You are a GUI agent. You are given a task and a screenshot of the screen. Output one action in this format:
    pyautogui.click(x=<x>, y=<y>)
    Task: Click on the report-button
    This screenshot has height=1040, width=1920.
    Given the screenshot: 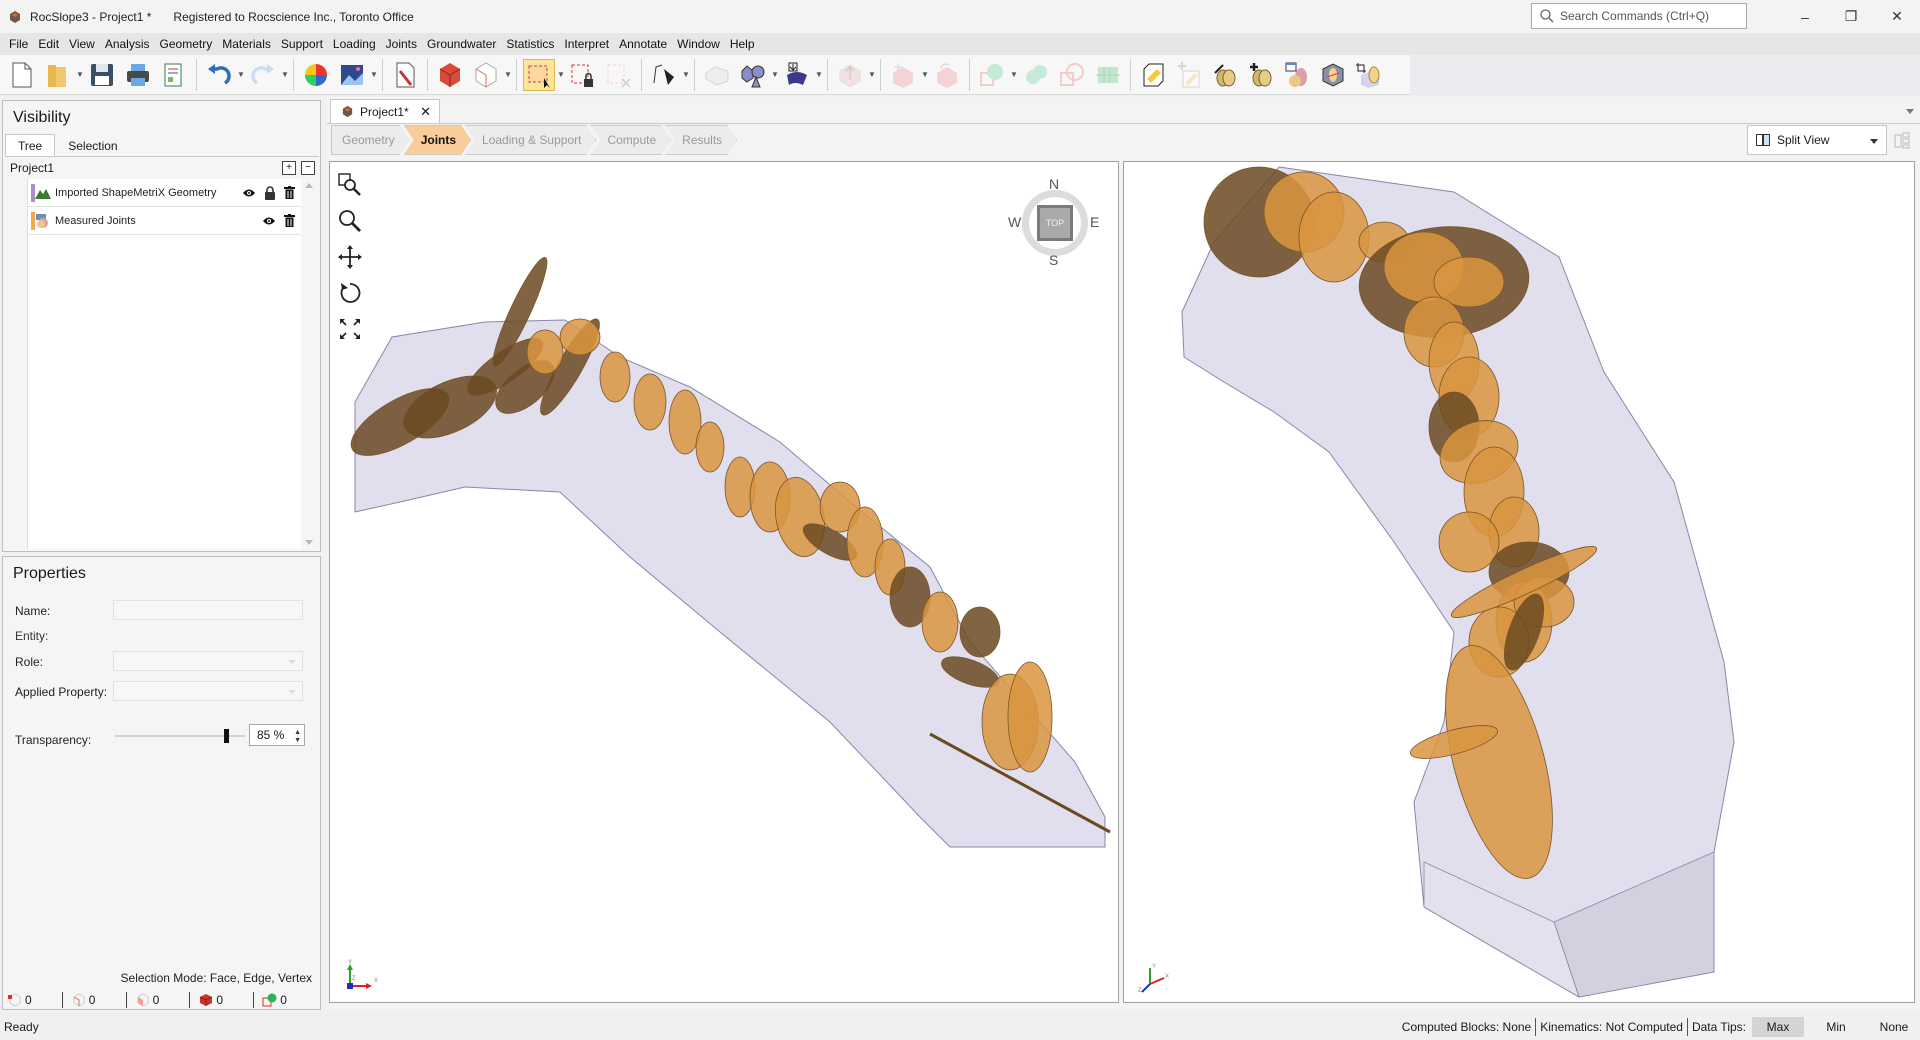 What is the action you would take?
    pyautogui.click(x=174, y=75)
    